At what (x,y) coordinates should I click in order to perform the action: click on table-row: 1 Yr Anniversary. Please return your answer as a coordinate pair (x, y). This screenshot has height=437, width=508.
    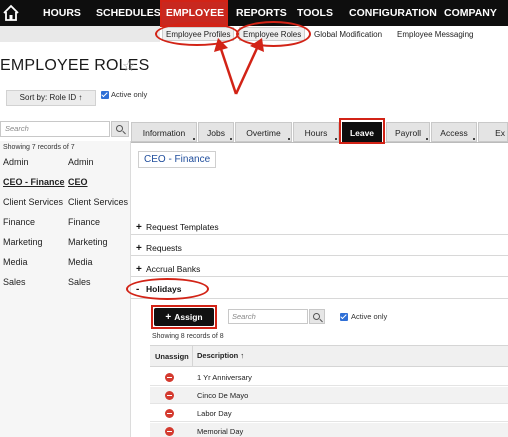
    Looking at the image, I should click on (329, 377).